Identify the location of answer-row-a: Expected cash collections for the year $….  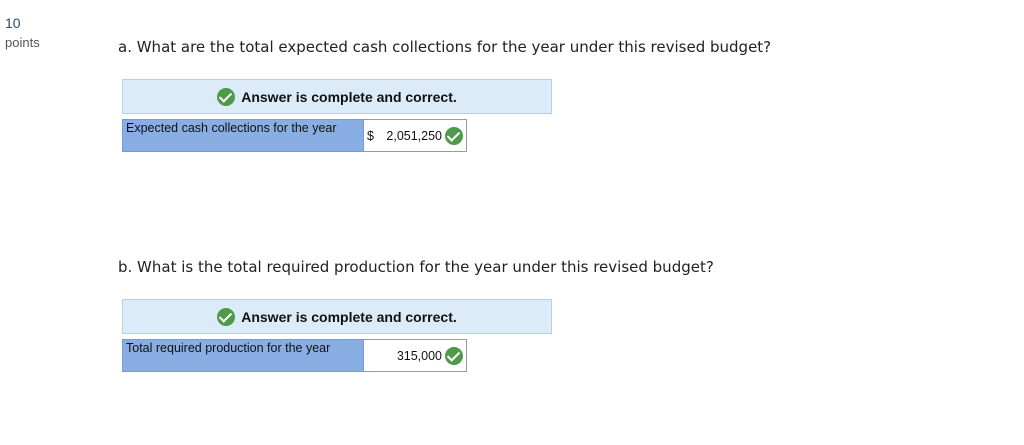
(294, 135).